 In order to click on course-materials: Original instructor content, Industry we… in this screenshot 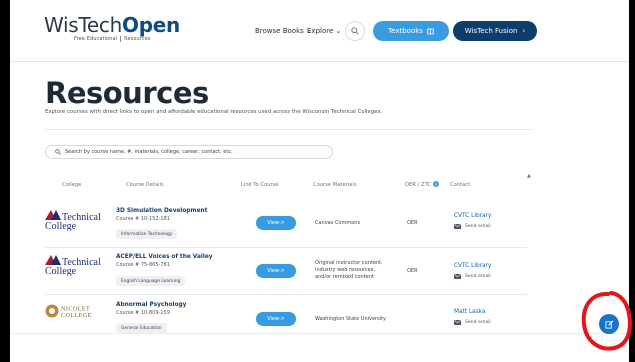, I will do `click(349, 270)`.